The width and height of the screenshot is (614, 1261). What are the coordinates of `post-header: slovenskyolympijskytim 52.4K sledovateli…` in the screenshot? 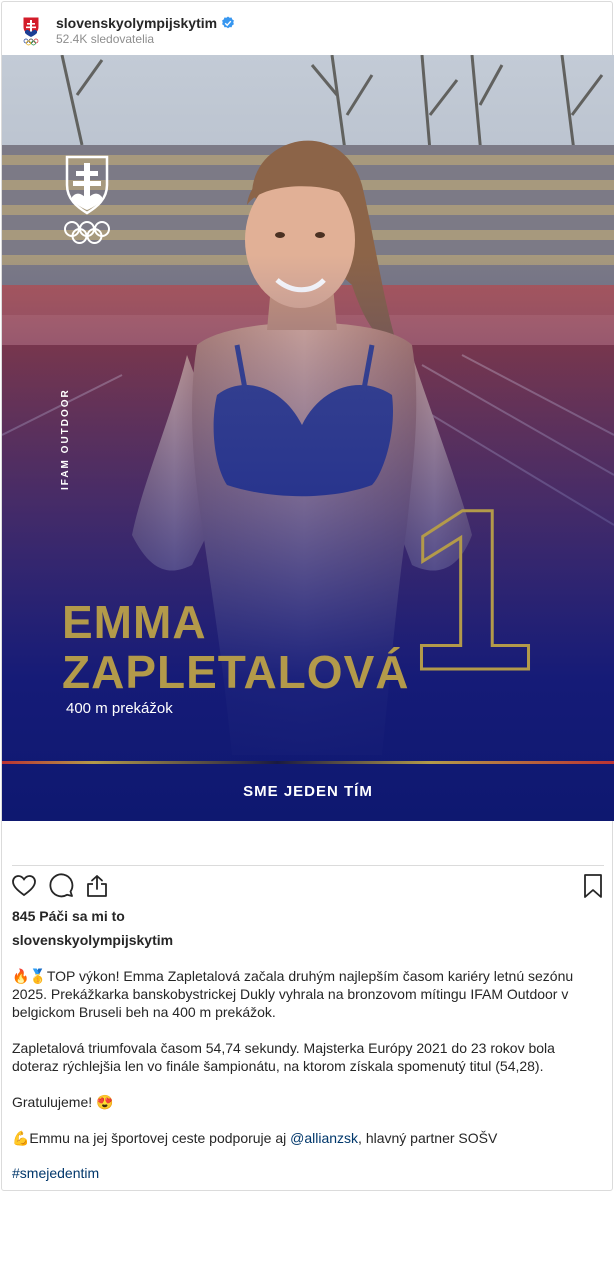 It's located at (307, 29).